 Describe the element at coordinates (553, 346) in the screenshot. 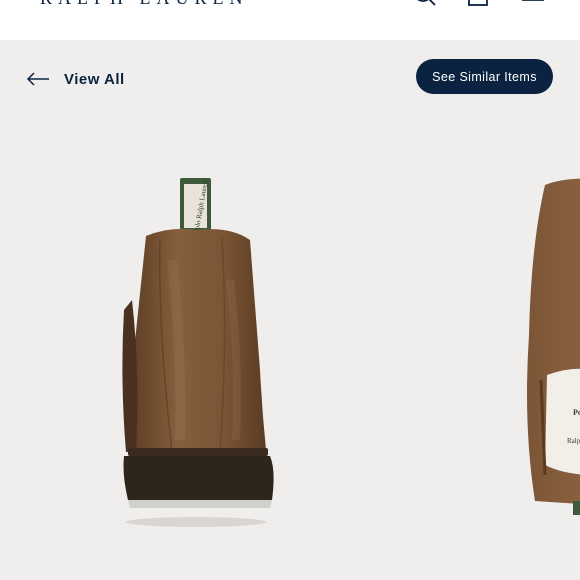

I see `boot-side-view-image: Polo Ralph Lauren` at that location.